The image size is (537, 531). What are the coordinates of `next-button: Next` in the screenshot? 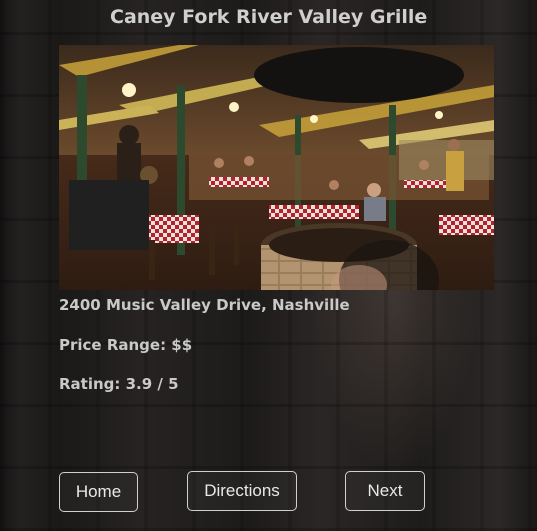 It's located at (385, 491).